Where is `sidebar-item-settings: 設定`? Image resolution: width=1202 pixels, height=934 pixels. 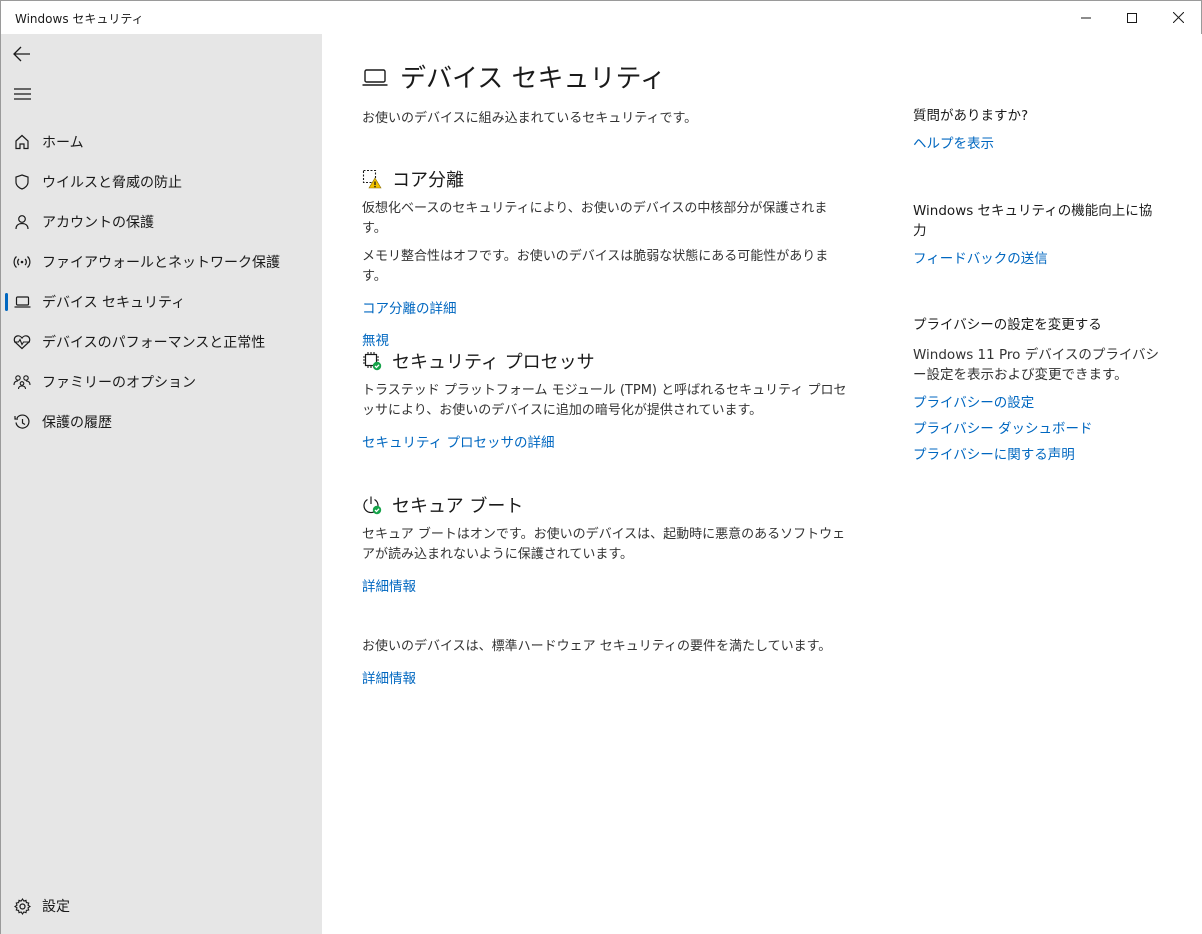 sidebar-item-settings: 設定 is located at coordinates (161, 906).